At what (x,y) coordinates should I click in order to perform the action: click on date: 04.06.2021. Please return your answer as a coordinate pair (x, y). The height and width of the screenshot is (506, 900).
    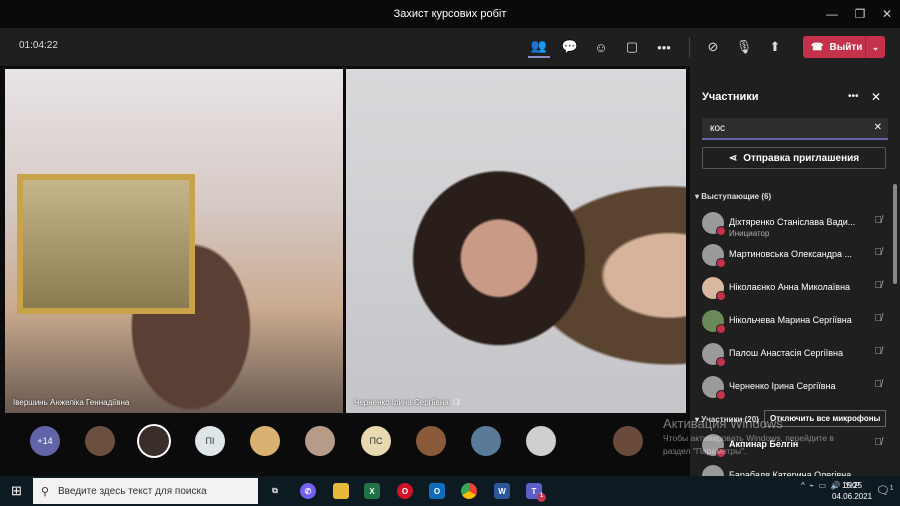
    Looking at the image, I should click on (852, 496).